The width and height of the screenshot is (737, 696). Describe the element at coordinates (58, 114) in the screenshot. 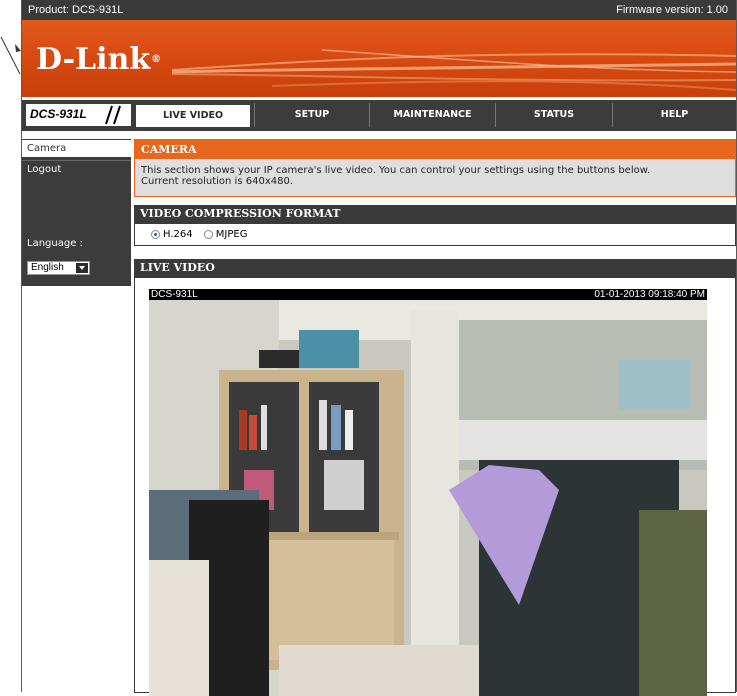

I see `model-label: DCS-931L` at that location.